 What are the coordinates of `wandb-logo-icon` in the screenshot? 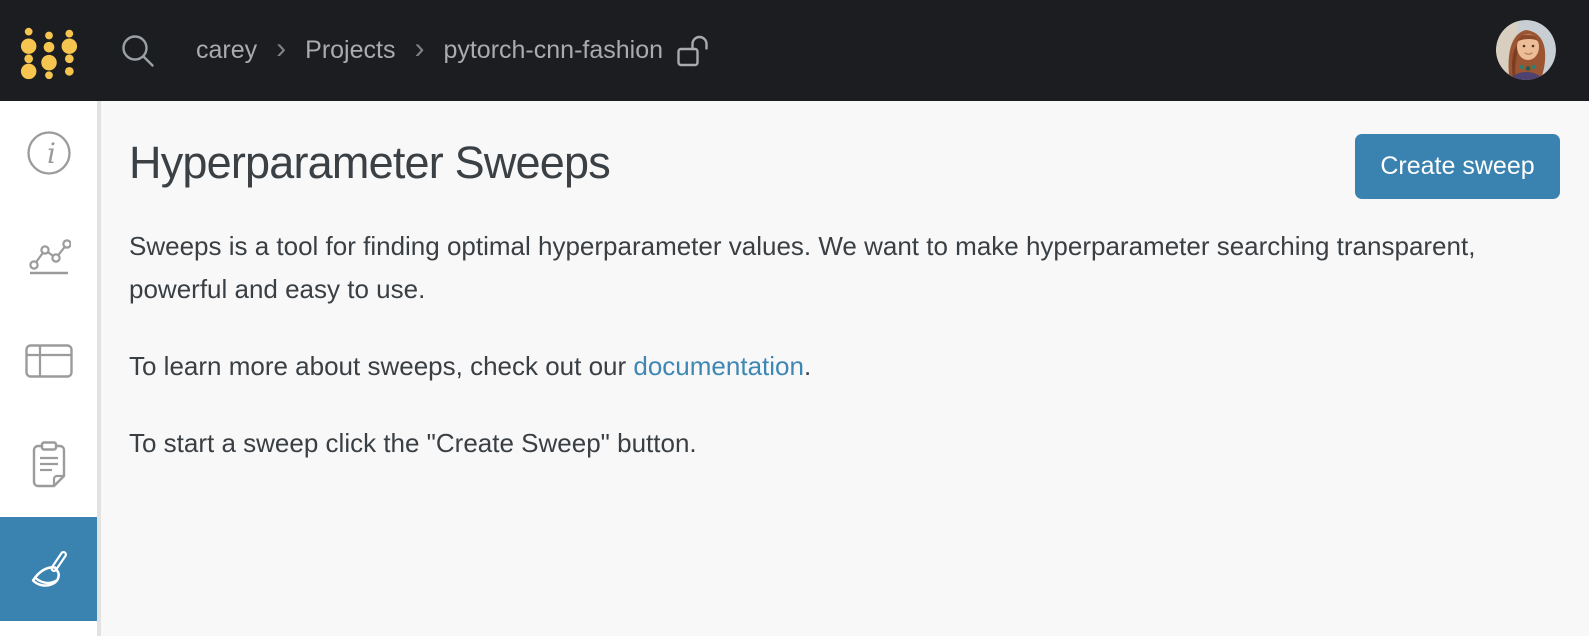 It's located at (49, 52).